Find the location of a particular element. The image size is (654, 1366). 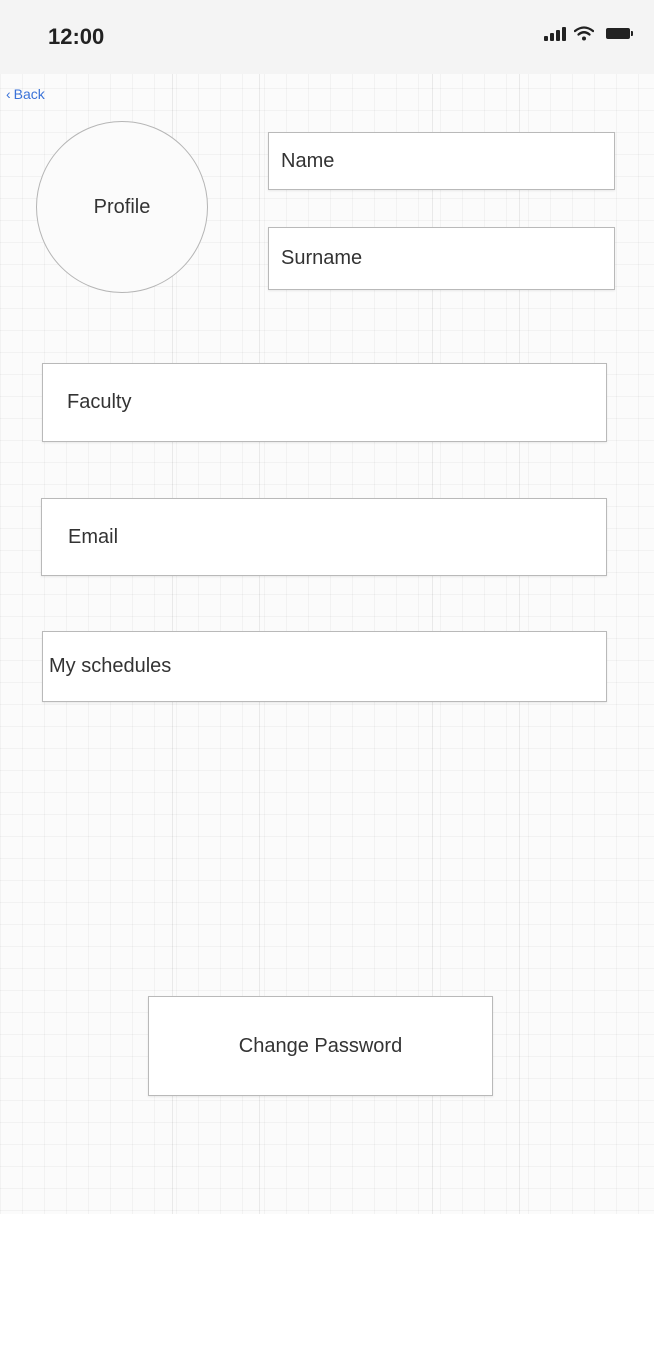

my-schedules-button: My schedules is located at coordinates (324, 666).